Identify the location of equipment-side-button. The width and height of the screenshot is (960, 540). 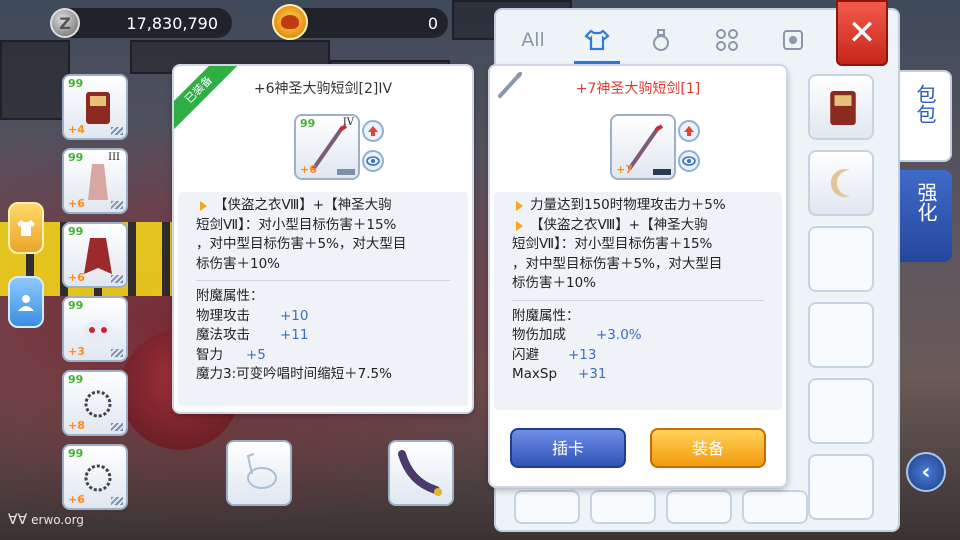
(26, 228).